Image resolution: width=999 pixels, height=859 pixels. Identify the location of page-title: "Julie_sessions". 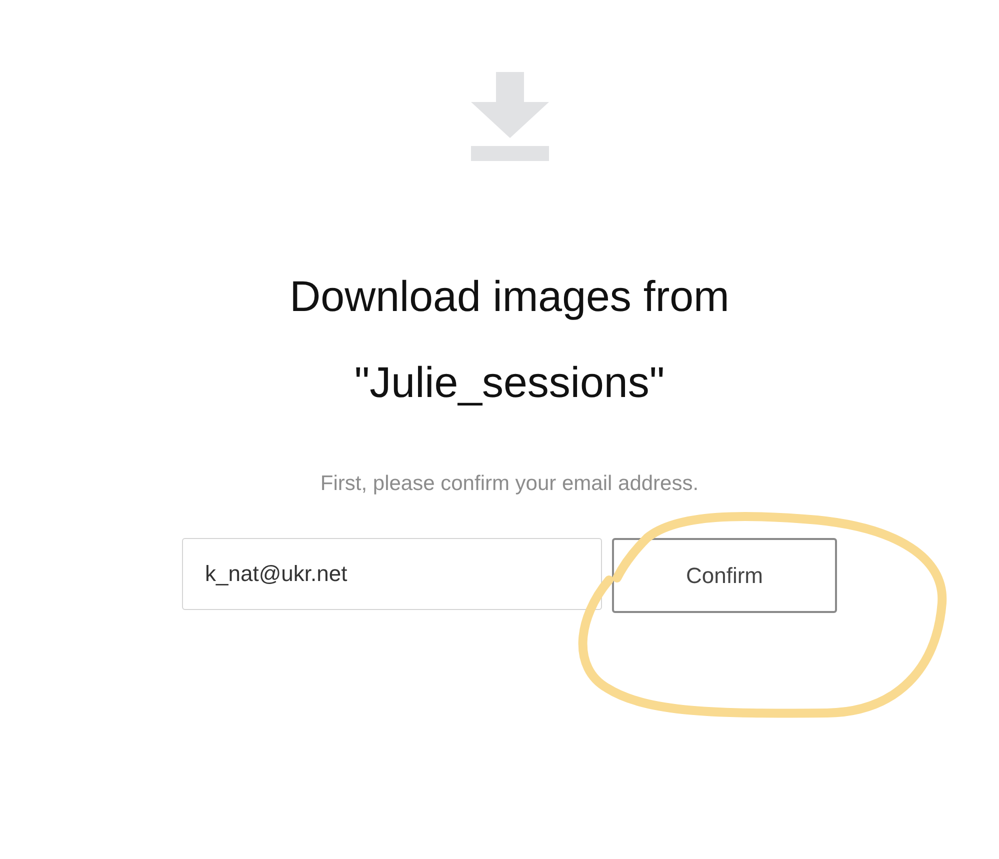
(509, 383).